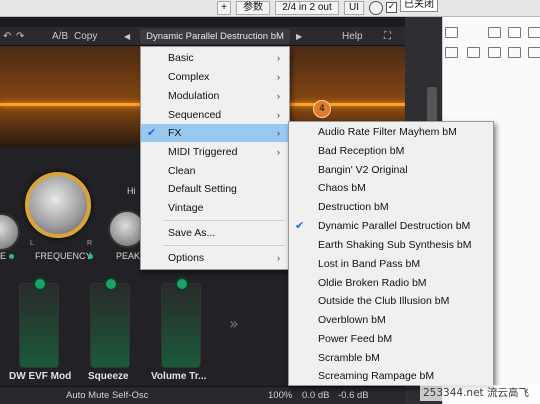 The height and width of the screenshot is (404, 540). What do you see at coordinates (534, 52) in the screenshot?
I see `chart-icon` at bounding box center [534, 52].